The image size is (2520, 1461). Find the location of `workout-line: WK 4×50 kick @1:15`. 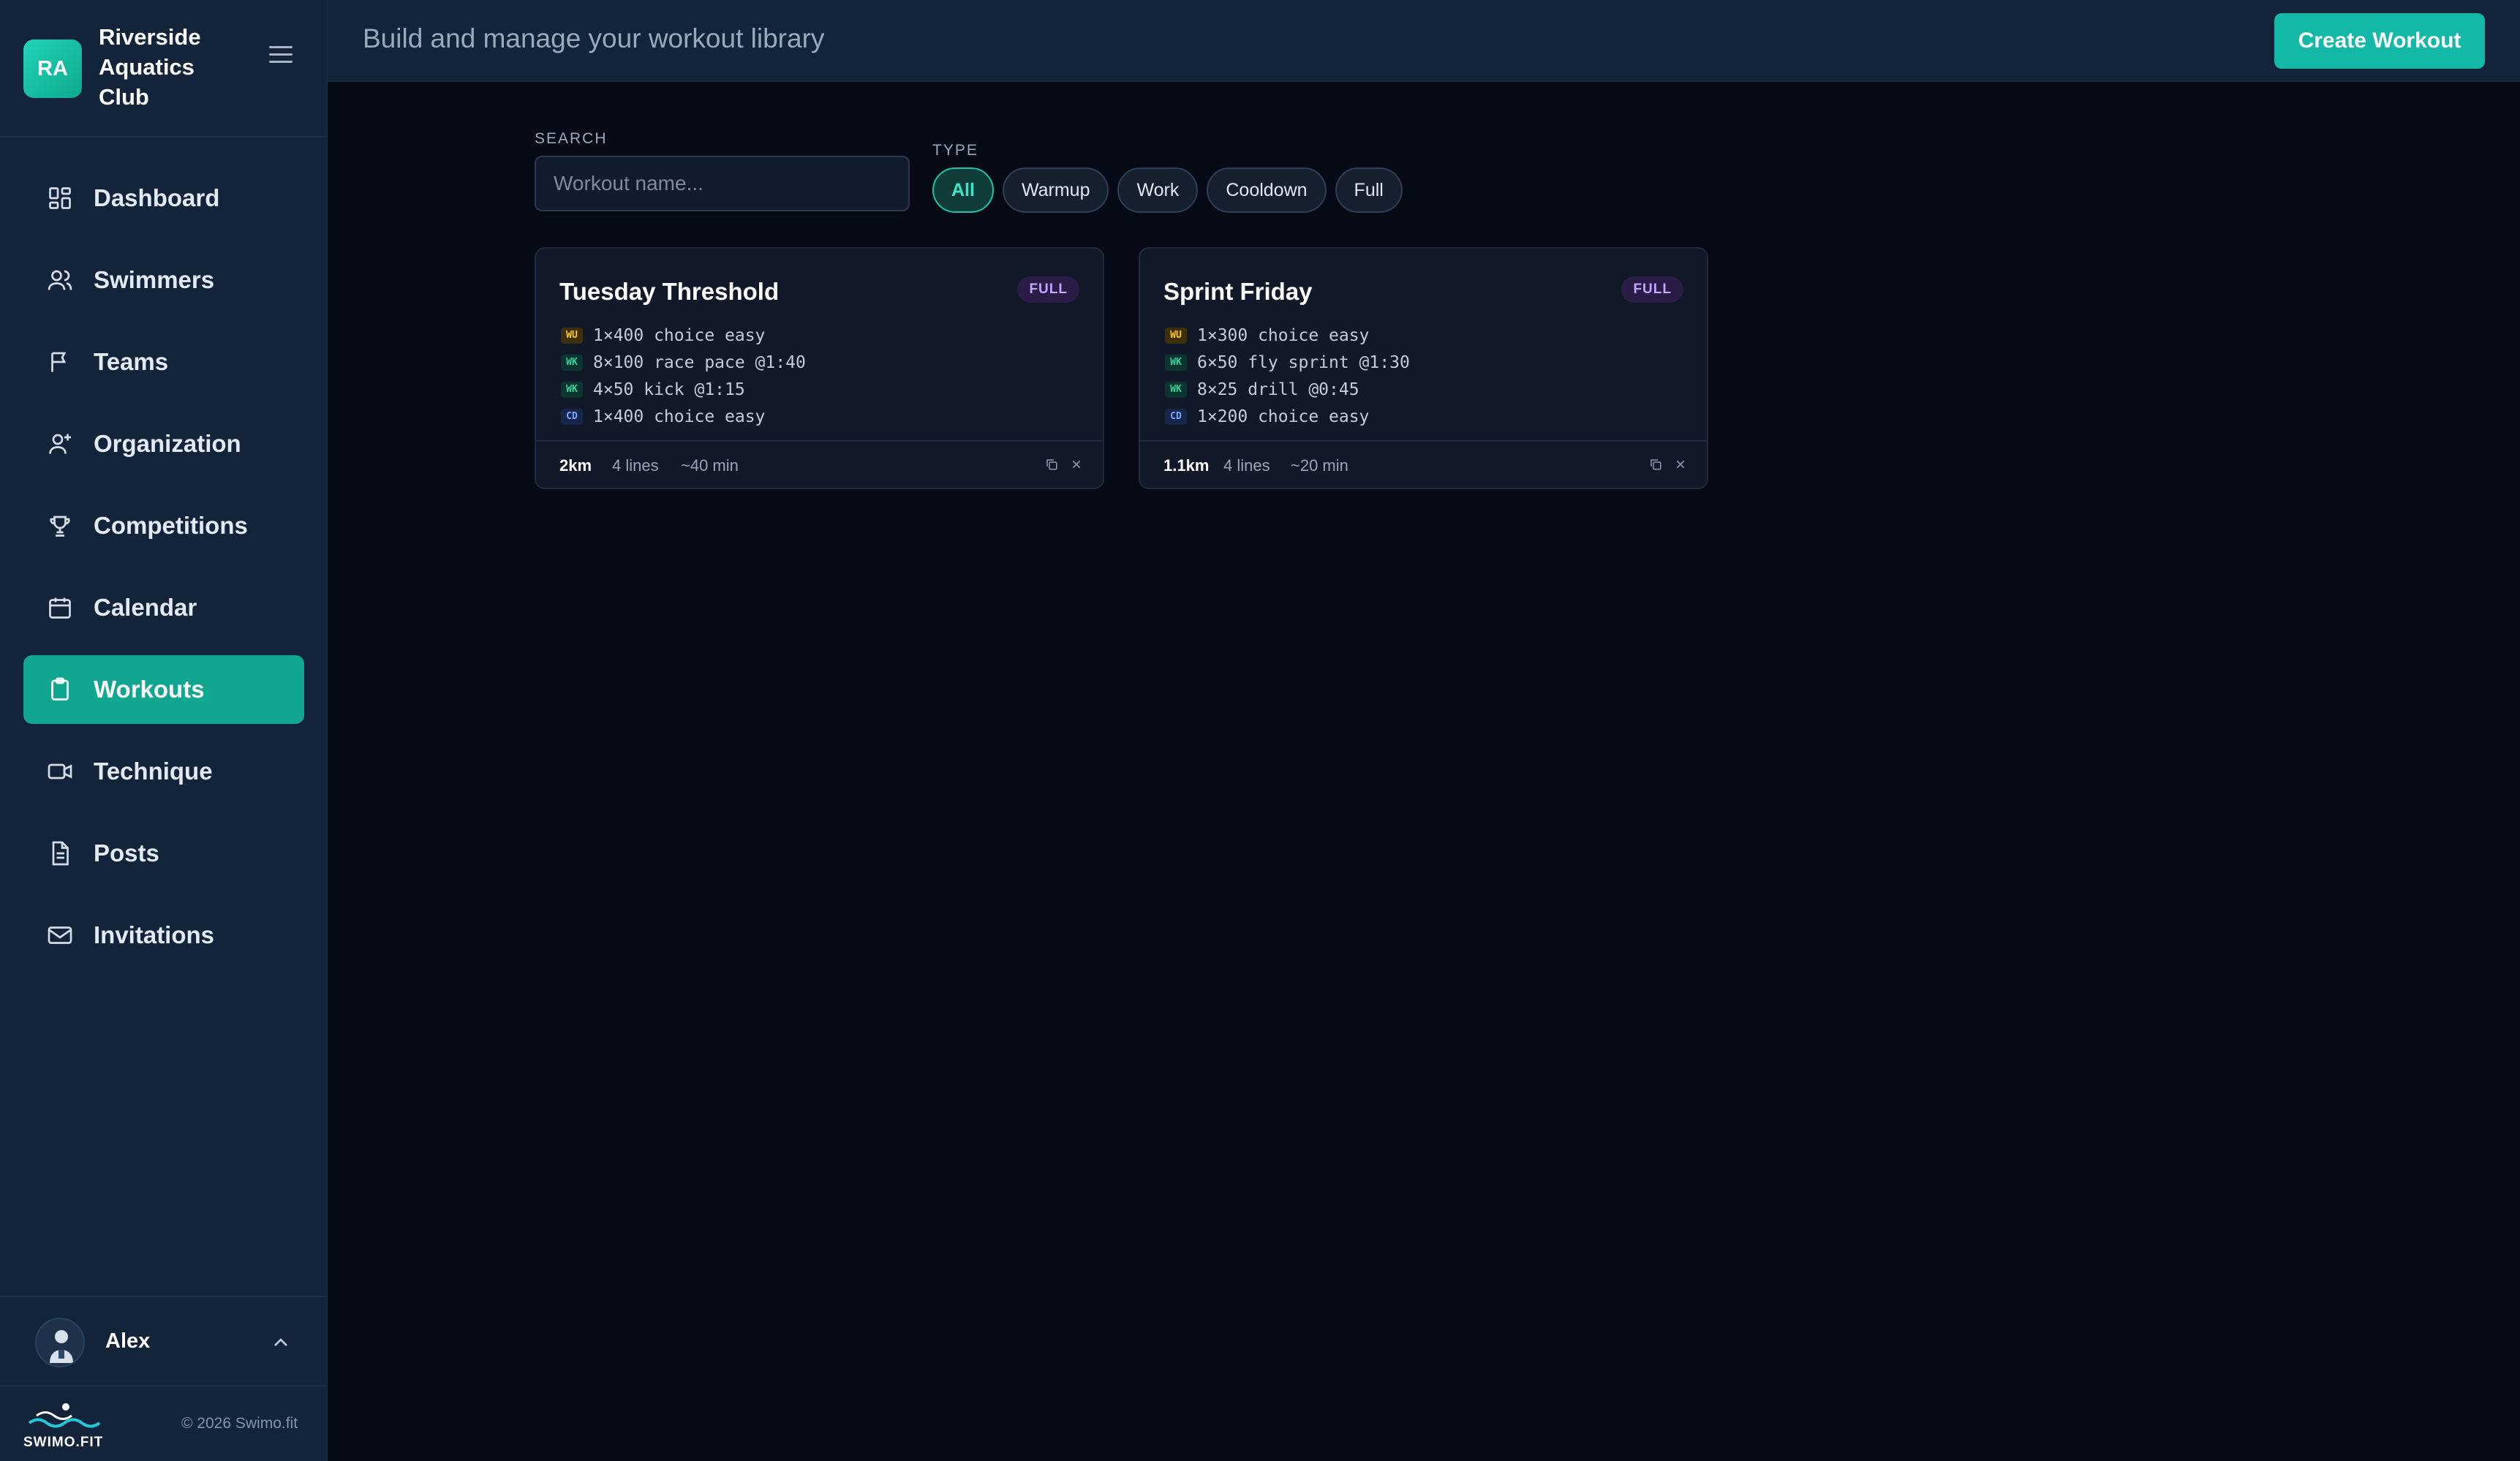

workout-line: WK 4×50 kick @1:15 is located at coordinates (683, 389).